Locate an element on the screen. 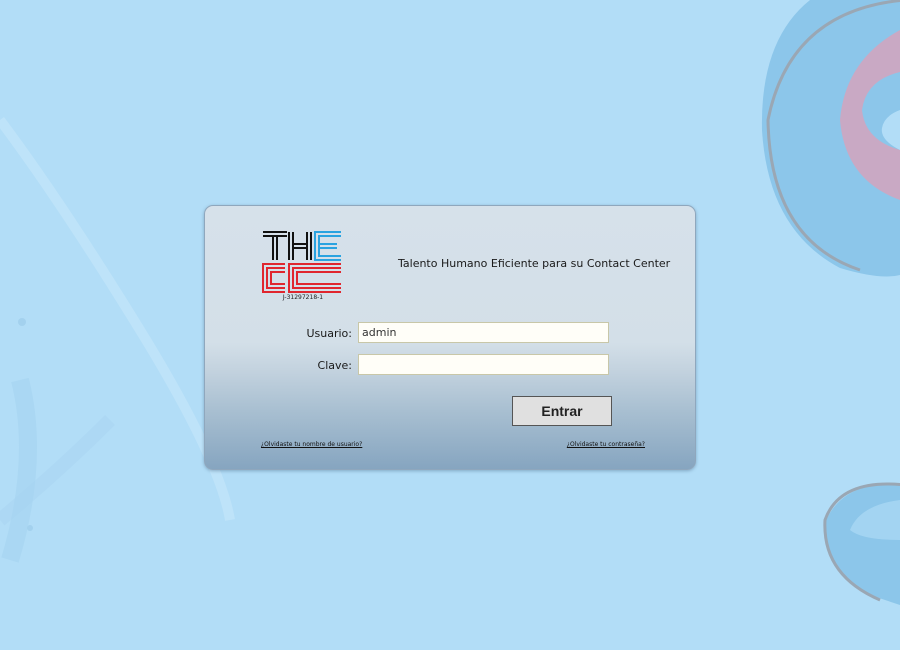 This screenshot has width=900, height=650. forgot-password-link: ¿Olvidaste tu contraseña? is located at coordinates (606, 444).